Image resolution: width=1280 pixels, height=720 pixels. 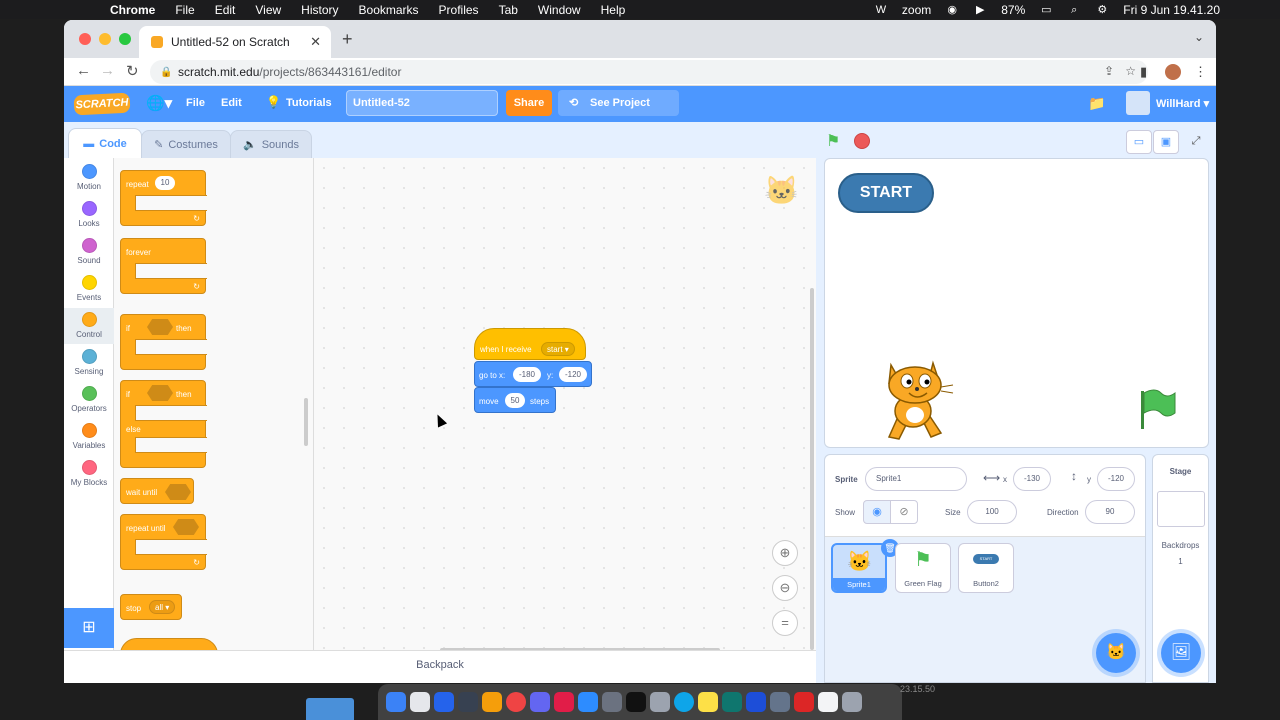 I want to click on quicktime-icon, so click(x=684, y=702).